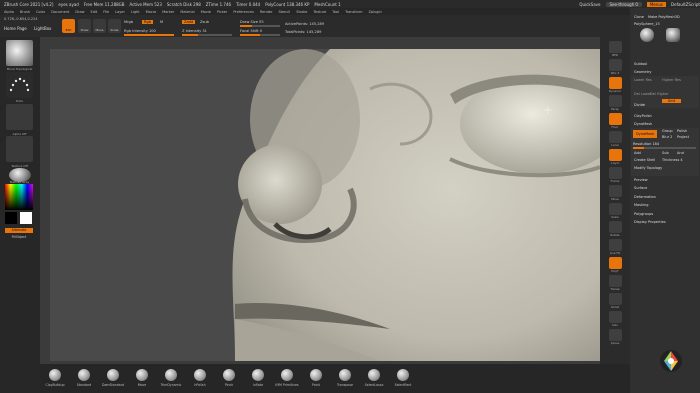 This screenshot has width=700, height=393. What do you see at coordinates (615, 209) in the screenshot?
I see `viewport-scale-button` at bounding box center [615, 209].